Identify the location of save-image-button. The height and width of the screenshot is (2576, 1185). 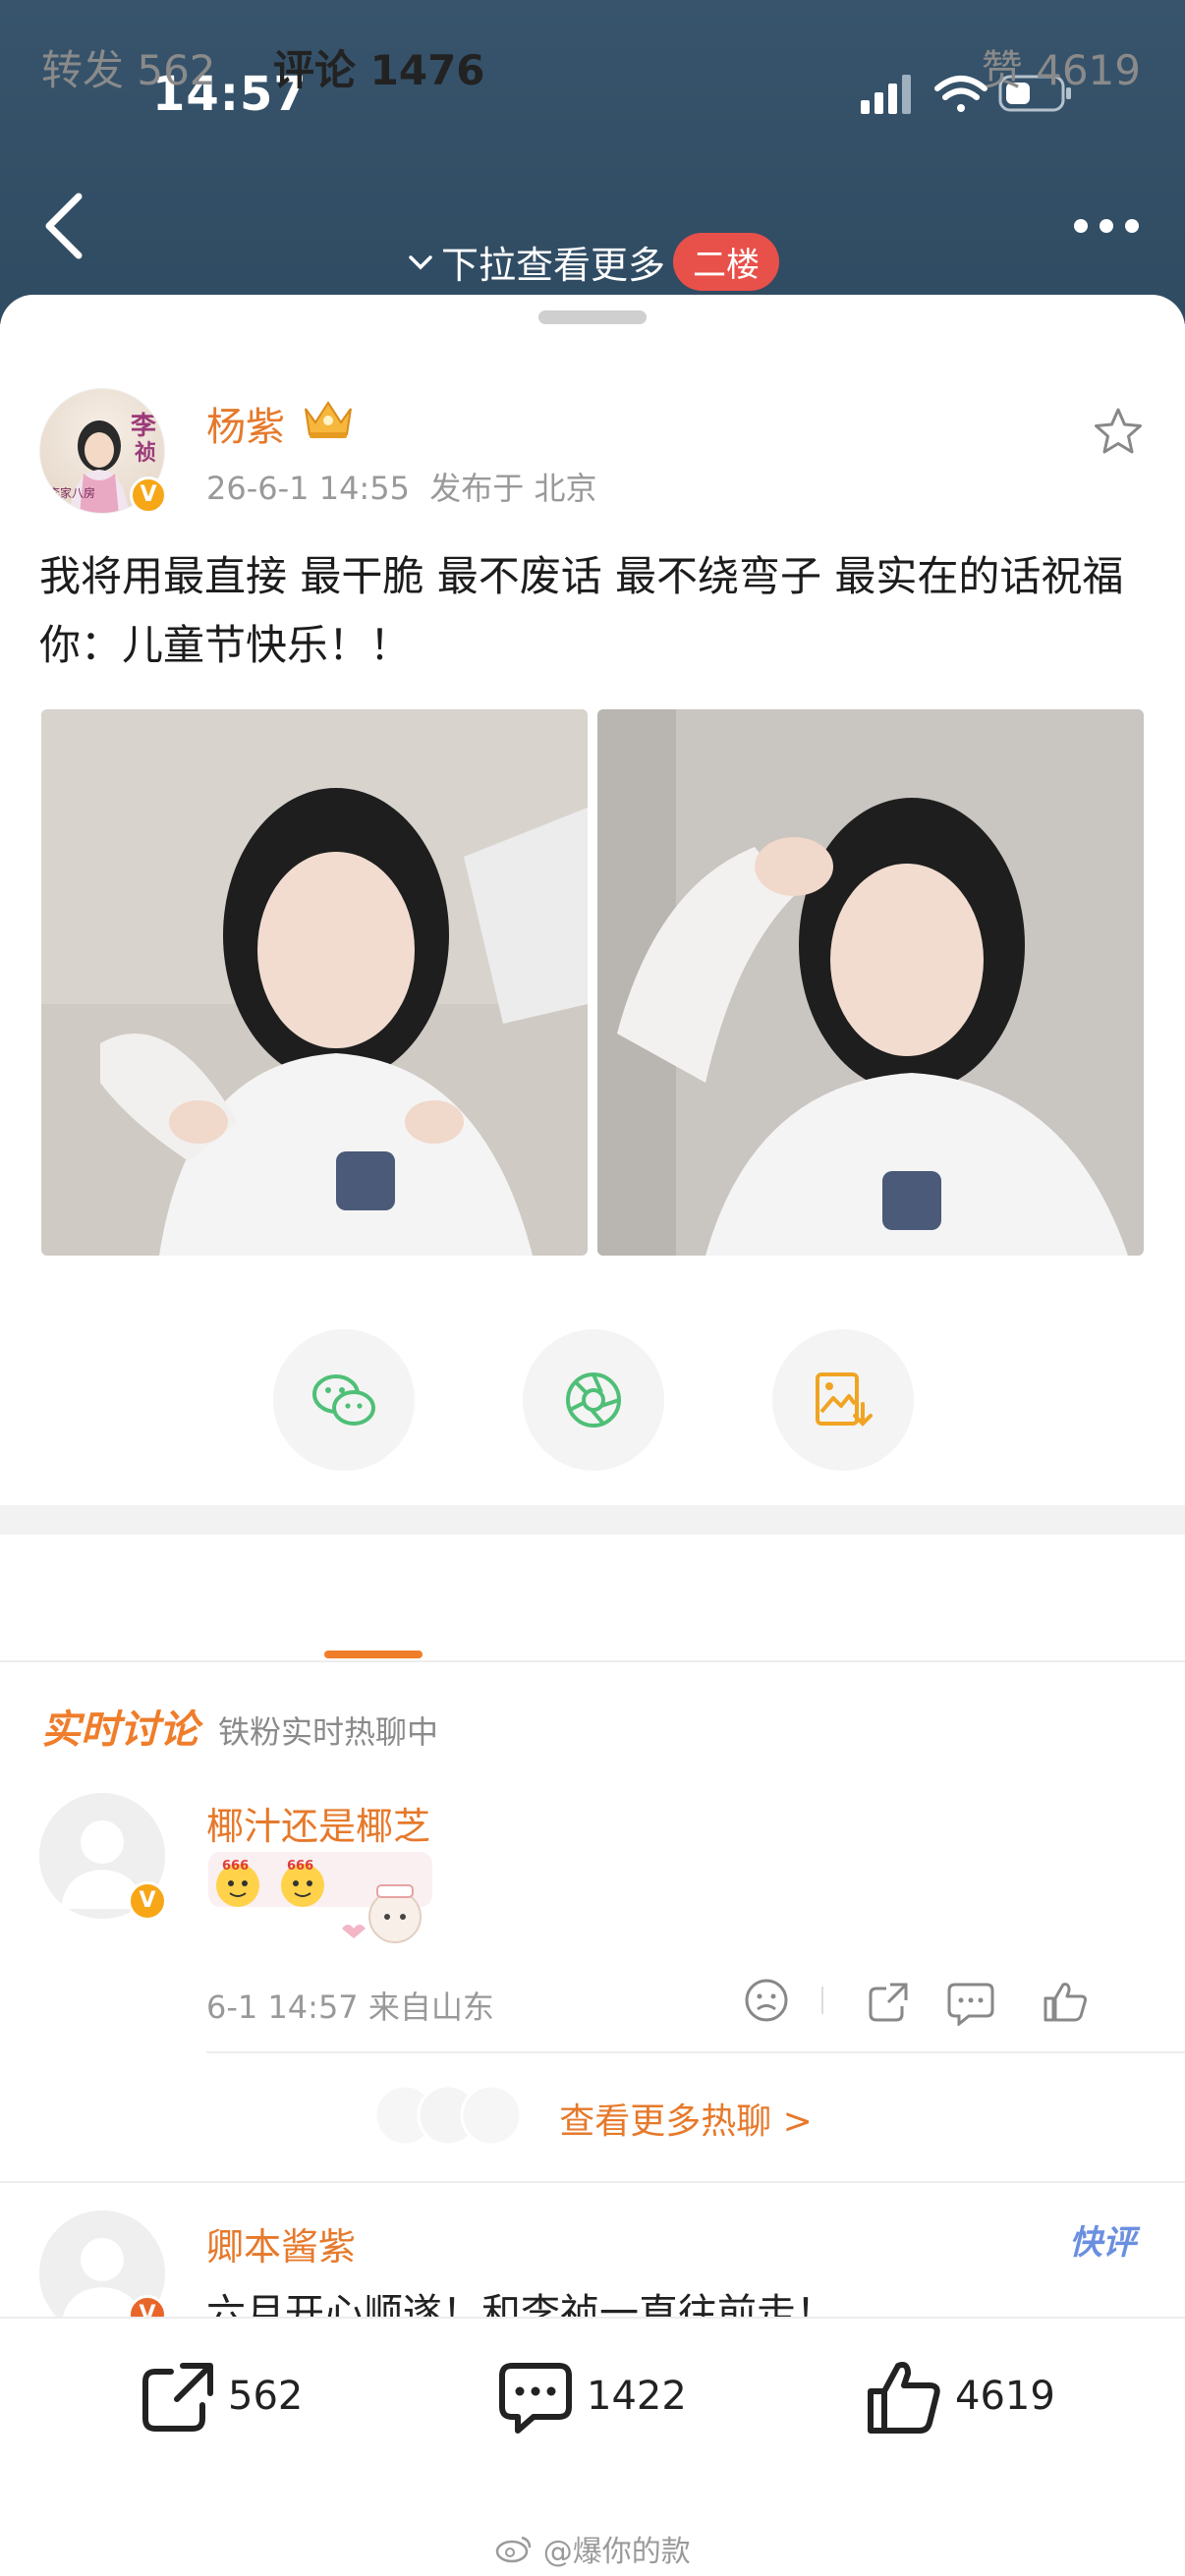
(843, 1400).